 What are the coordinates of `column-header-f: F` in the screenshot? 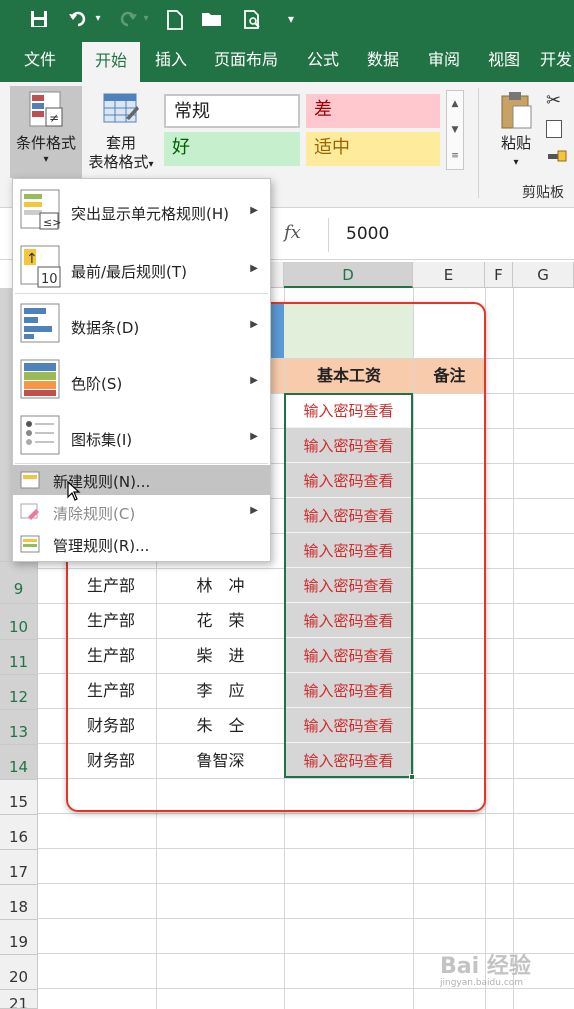 It's located at (499, 275).